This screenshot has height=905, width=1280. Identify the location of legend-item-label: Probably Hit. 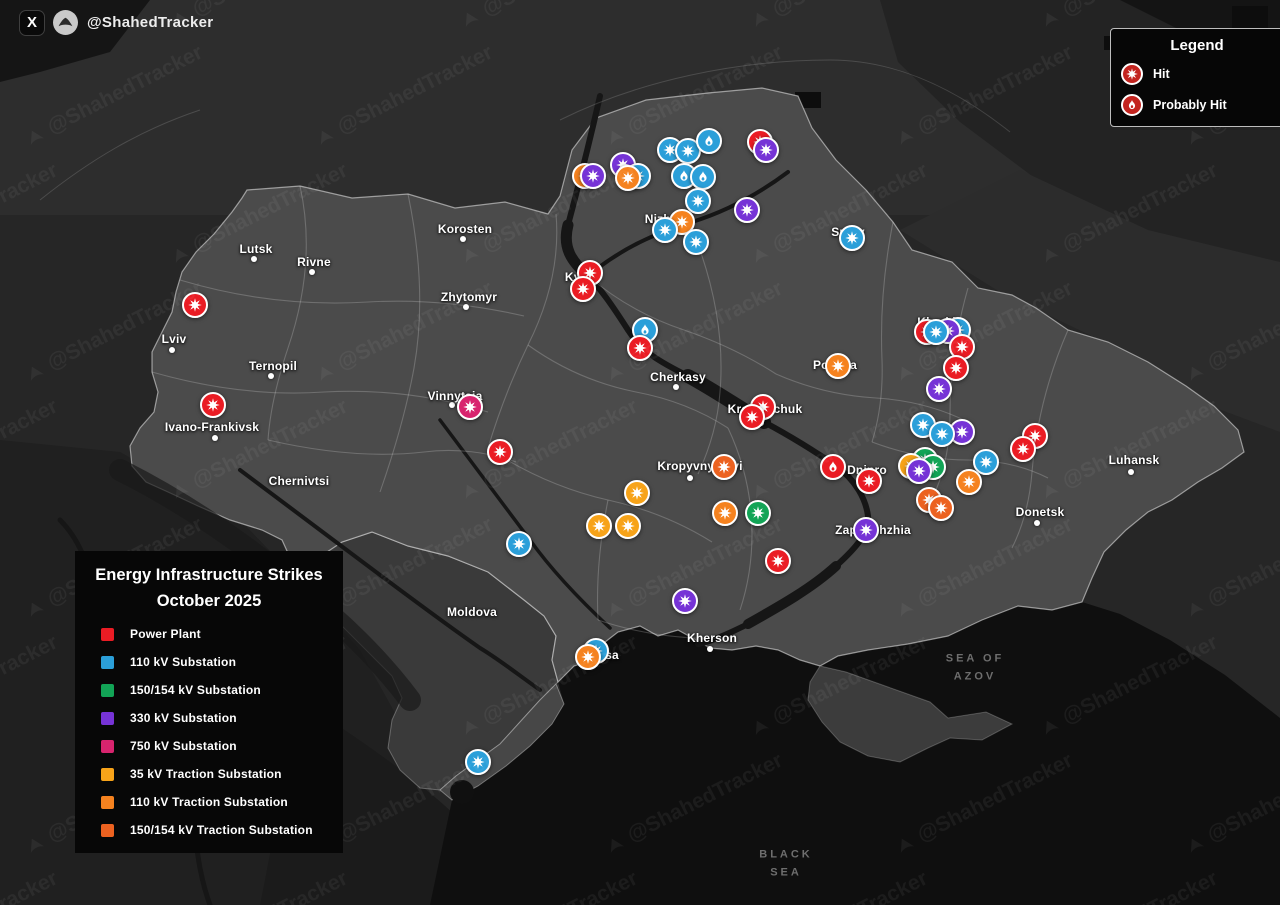
(1190, 105).